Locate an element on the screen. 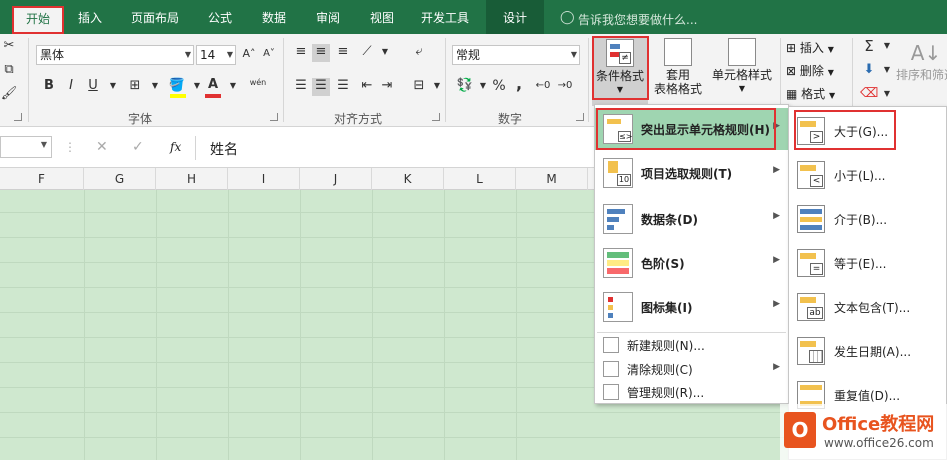 The height and width of the screenshot is (460, 947). italic-button: I is located at coordinates (71, 87).